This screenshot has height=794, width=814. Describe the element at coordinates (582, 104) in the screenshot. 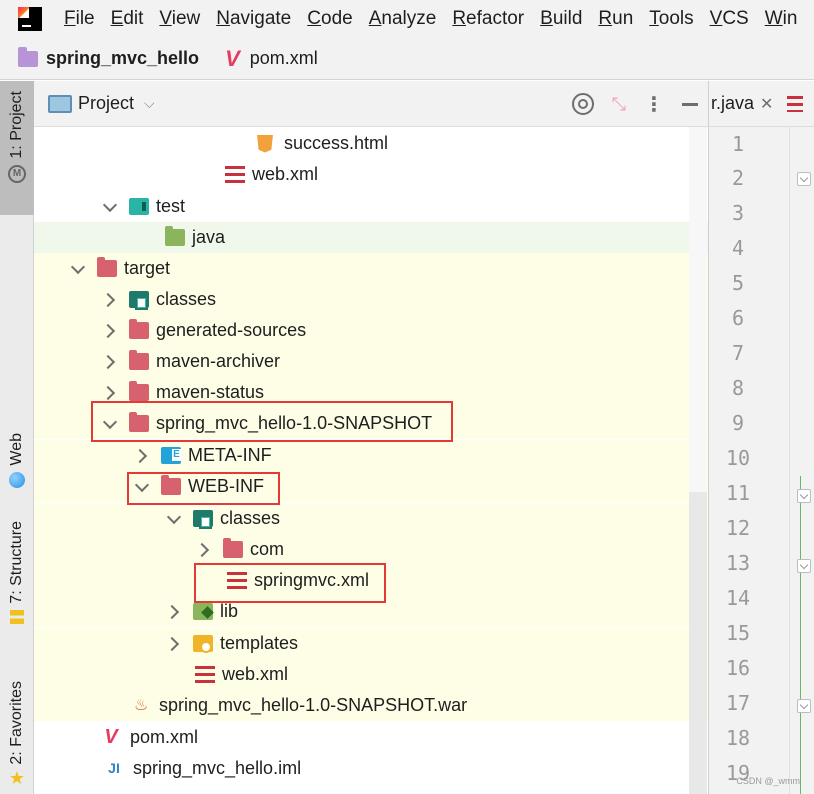

I see `locate-file-icon` at that location.